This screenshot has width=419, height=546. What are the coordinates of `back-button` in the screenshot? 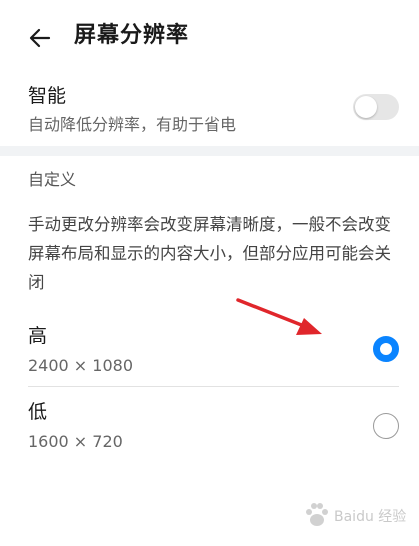 It's located at (40, 38).